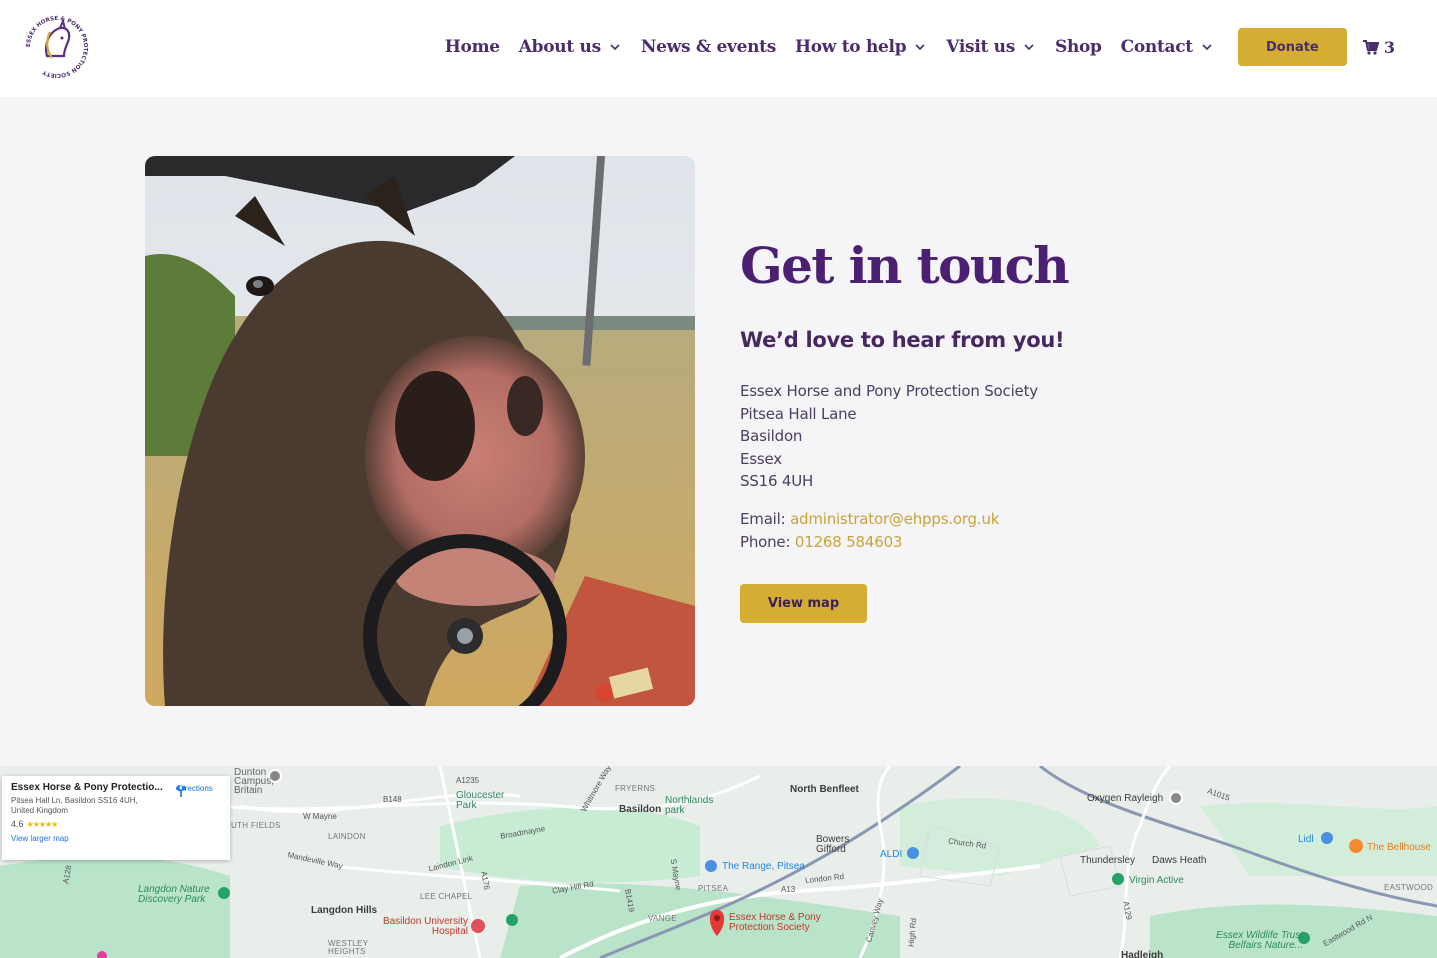 The height and width of the screenshot is (958, 1437). I want to click on email-label: Email:, so click(763, 518).